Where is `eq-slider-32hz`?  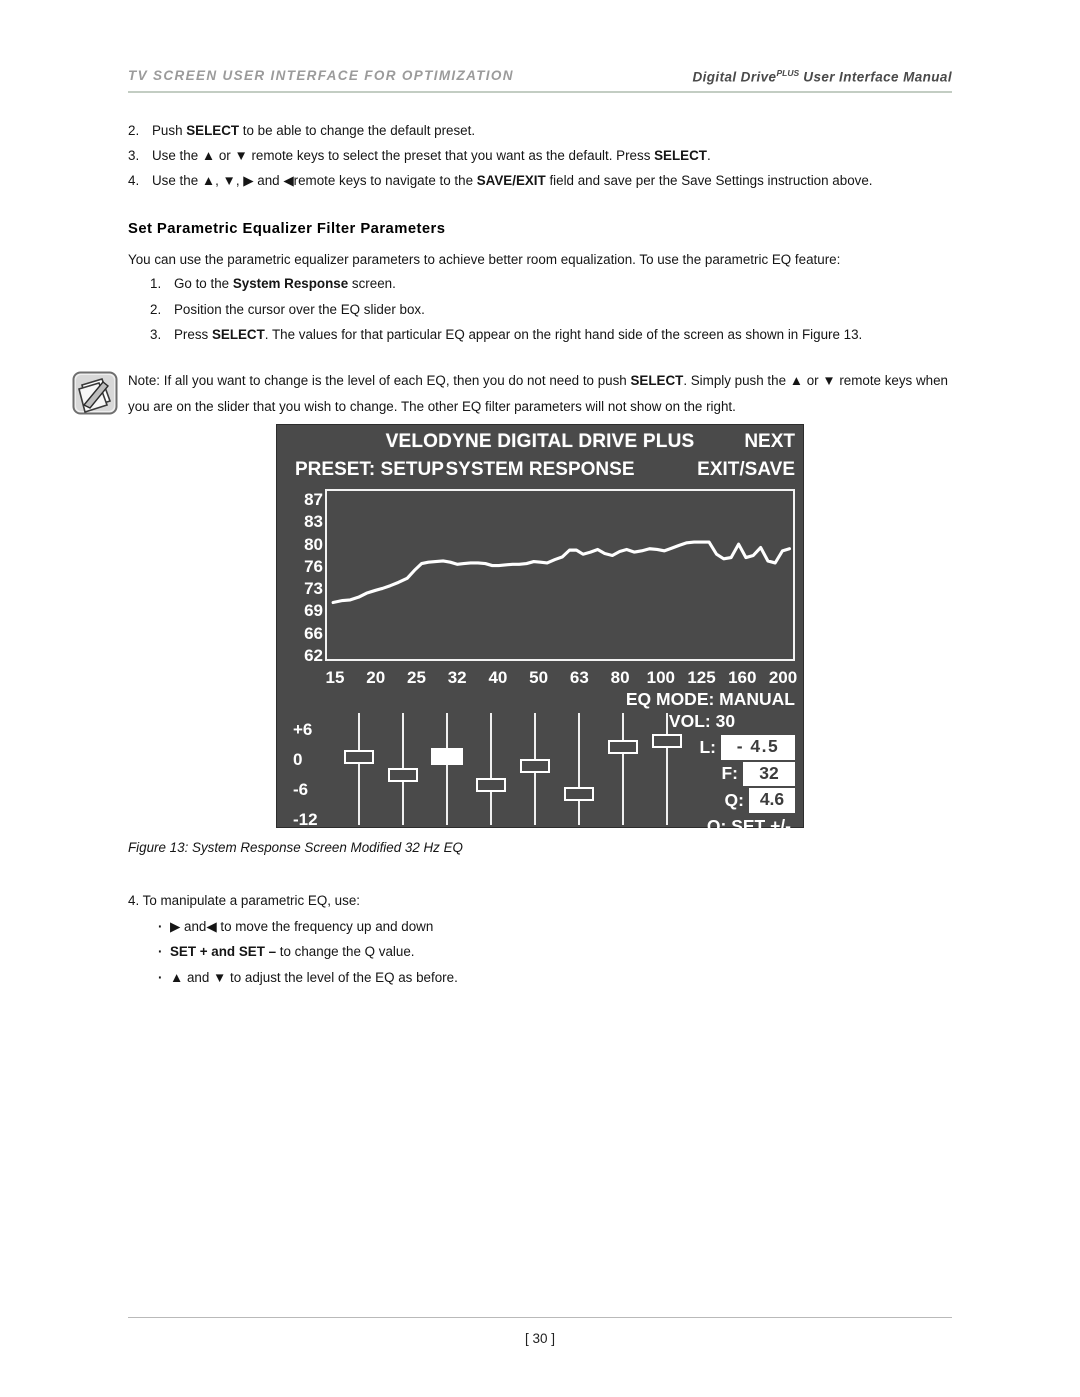 eq-slider-32hz is located at coordinates (447, 769).